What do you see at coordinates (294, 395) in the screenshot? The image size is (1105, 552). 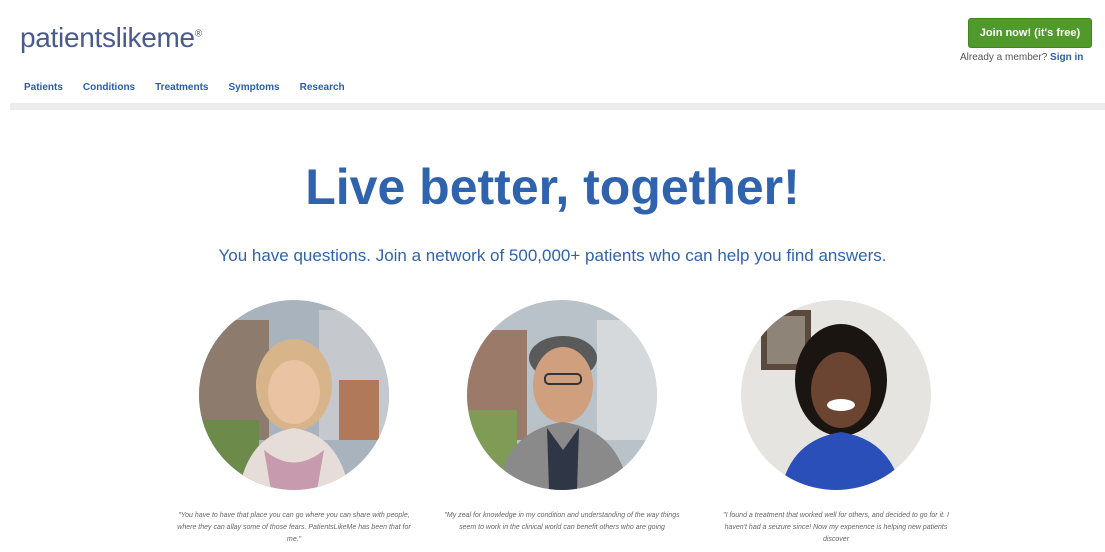 I see `patient-photo-woman` at bounding box center [294, 395].